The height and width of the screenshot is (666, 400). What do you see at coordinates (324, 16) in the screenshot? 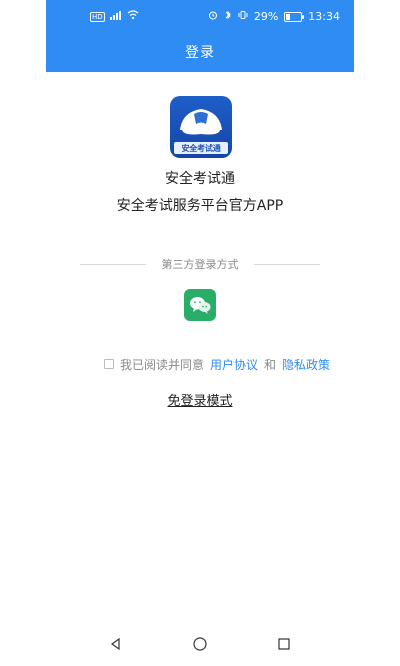
I see `clock: 13:34` at bounding box center [324, 16].